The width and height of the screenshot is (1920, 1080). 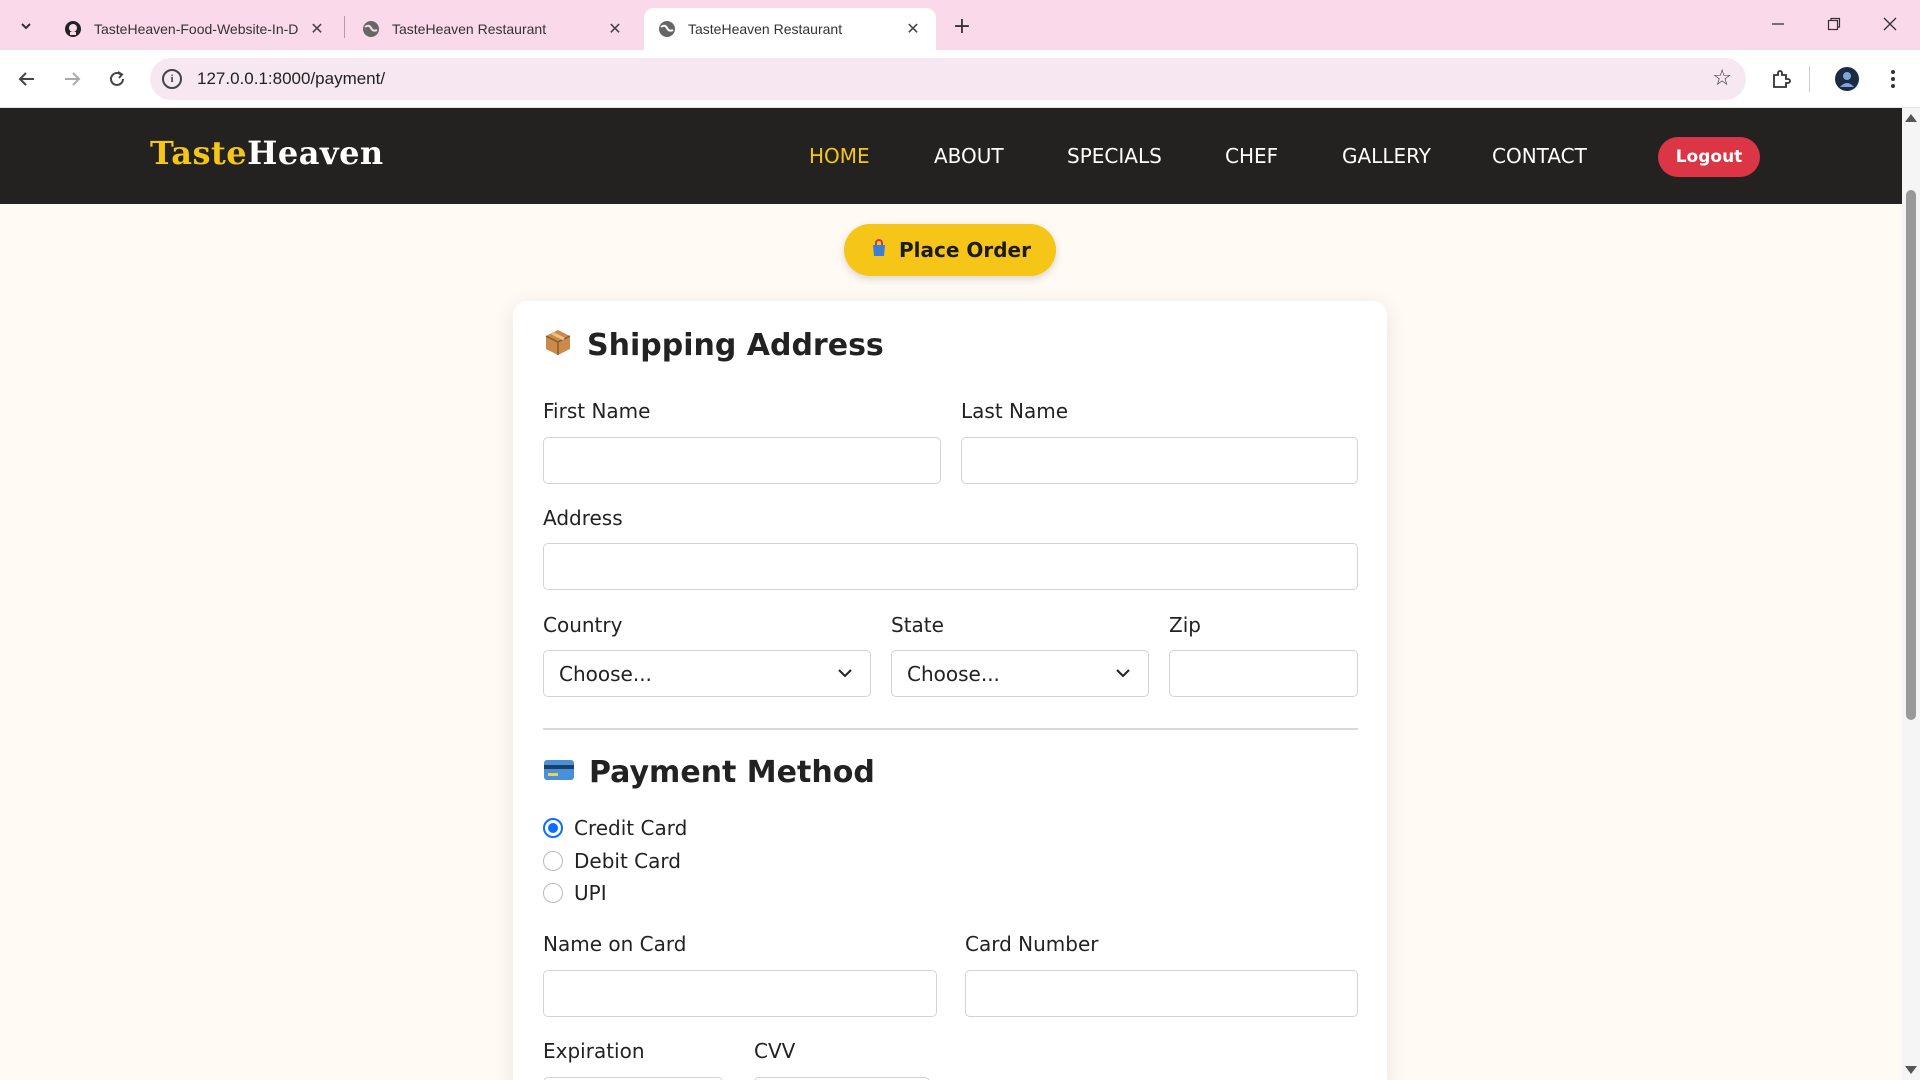 What do you see at coordinates (1911, 118) in the screenshot?
I see `scroll-up-arrow-icon` at bounding box center [1911, 118].